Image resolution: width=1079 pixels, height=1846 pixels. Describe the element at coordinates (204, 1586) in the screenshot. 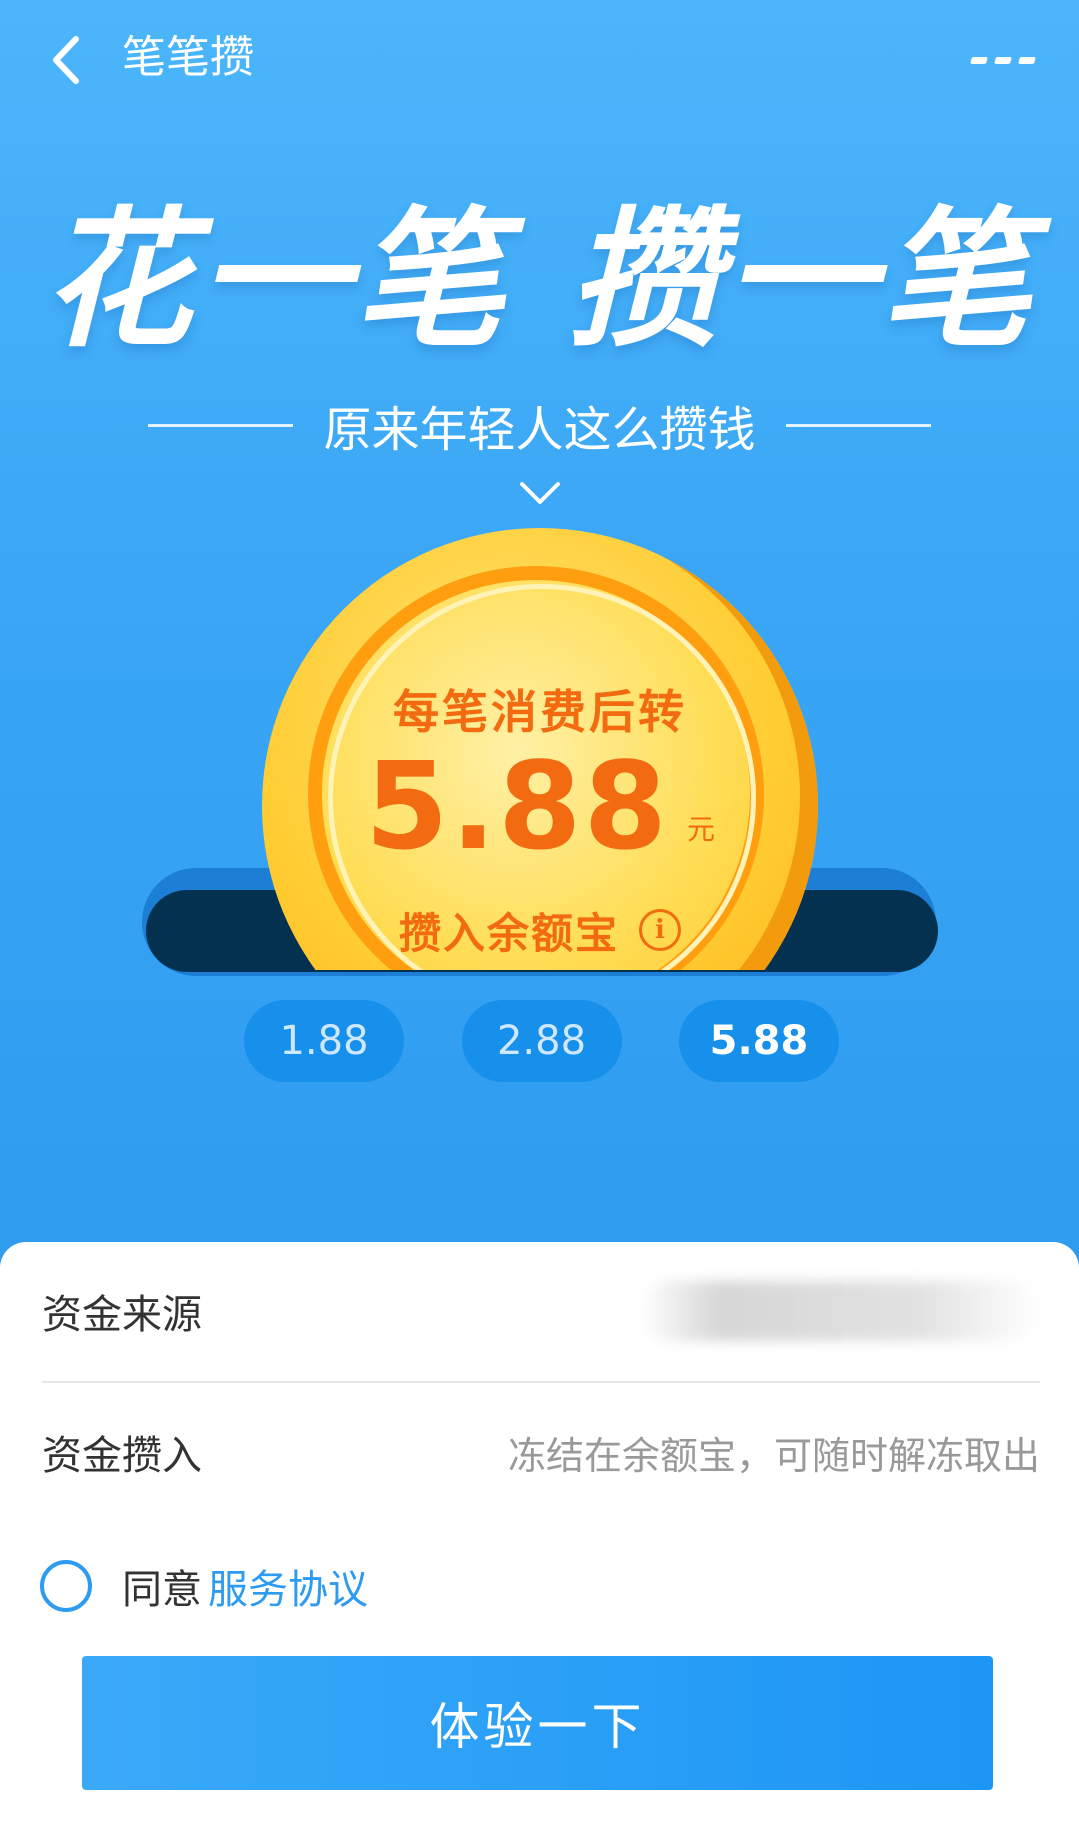

I see `agreement-row: 同意 服务协议` at that location.